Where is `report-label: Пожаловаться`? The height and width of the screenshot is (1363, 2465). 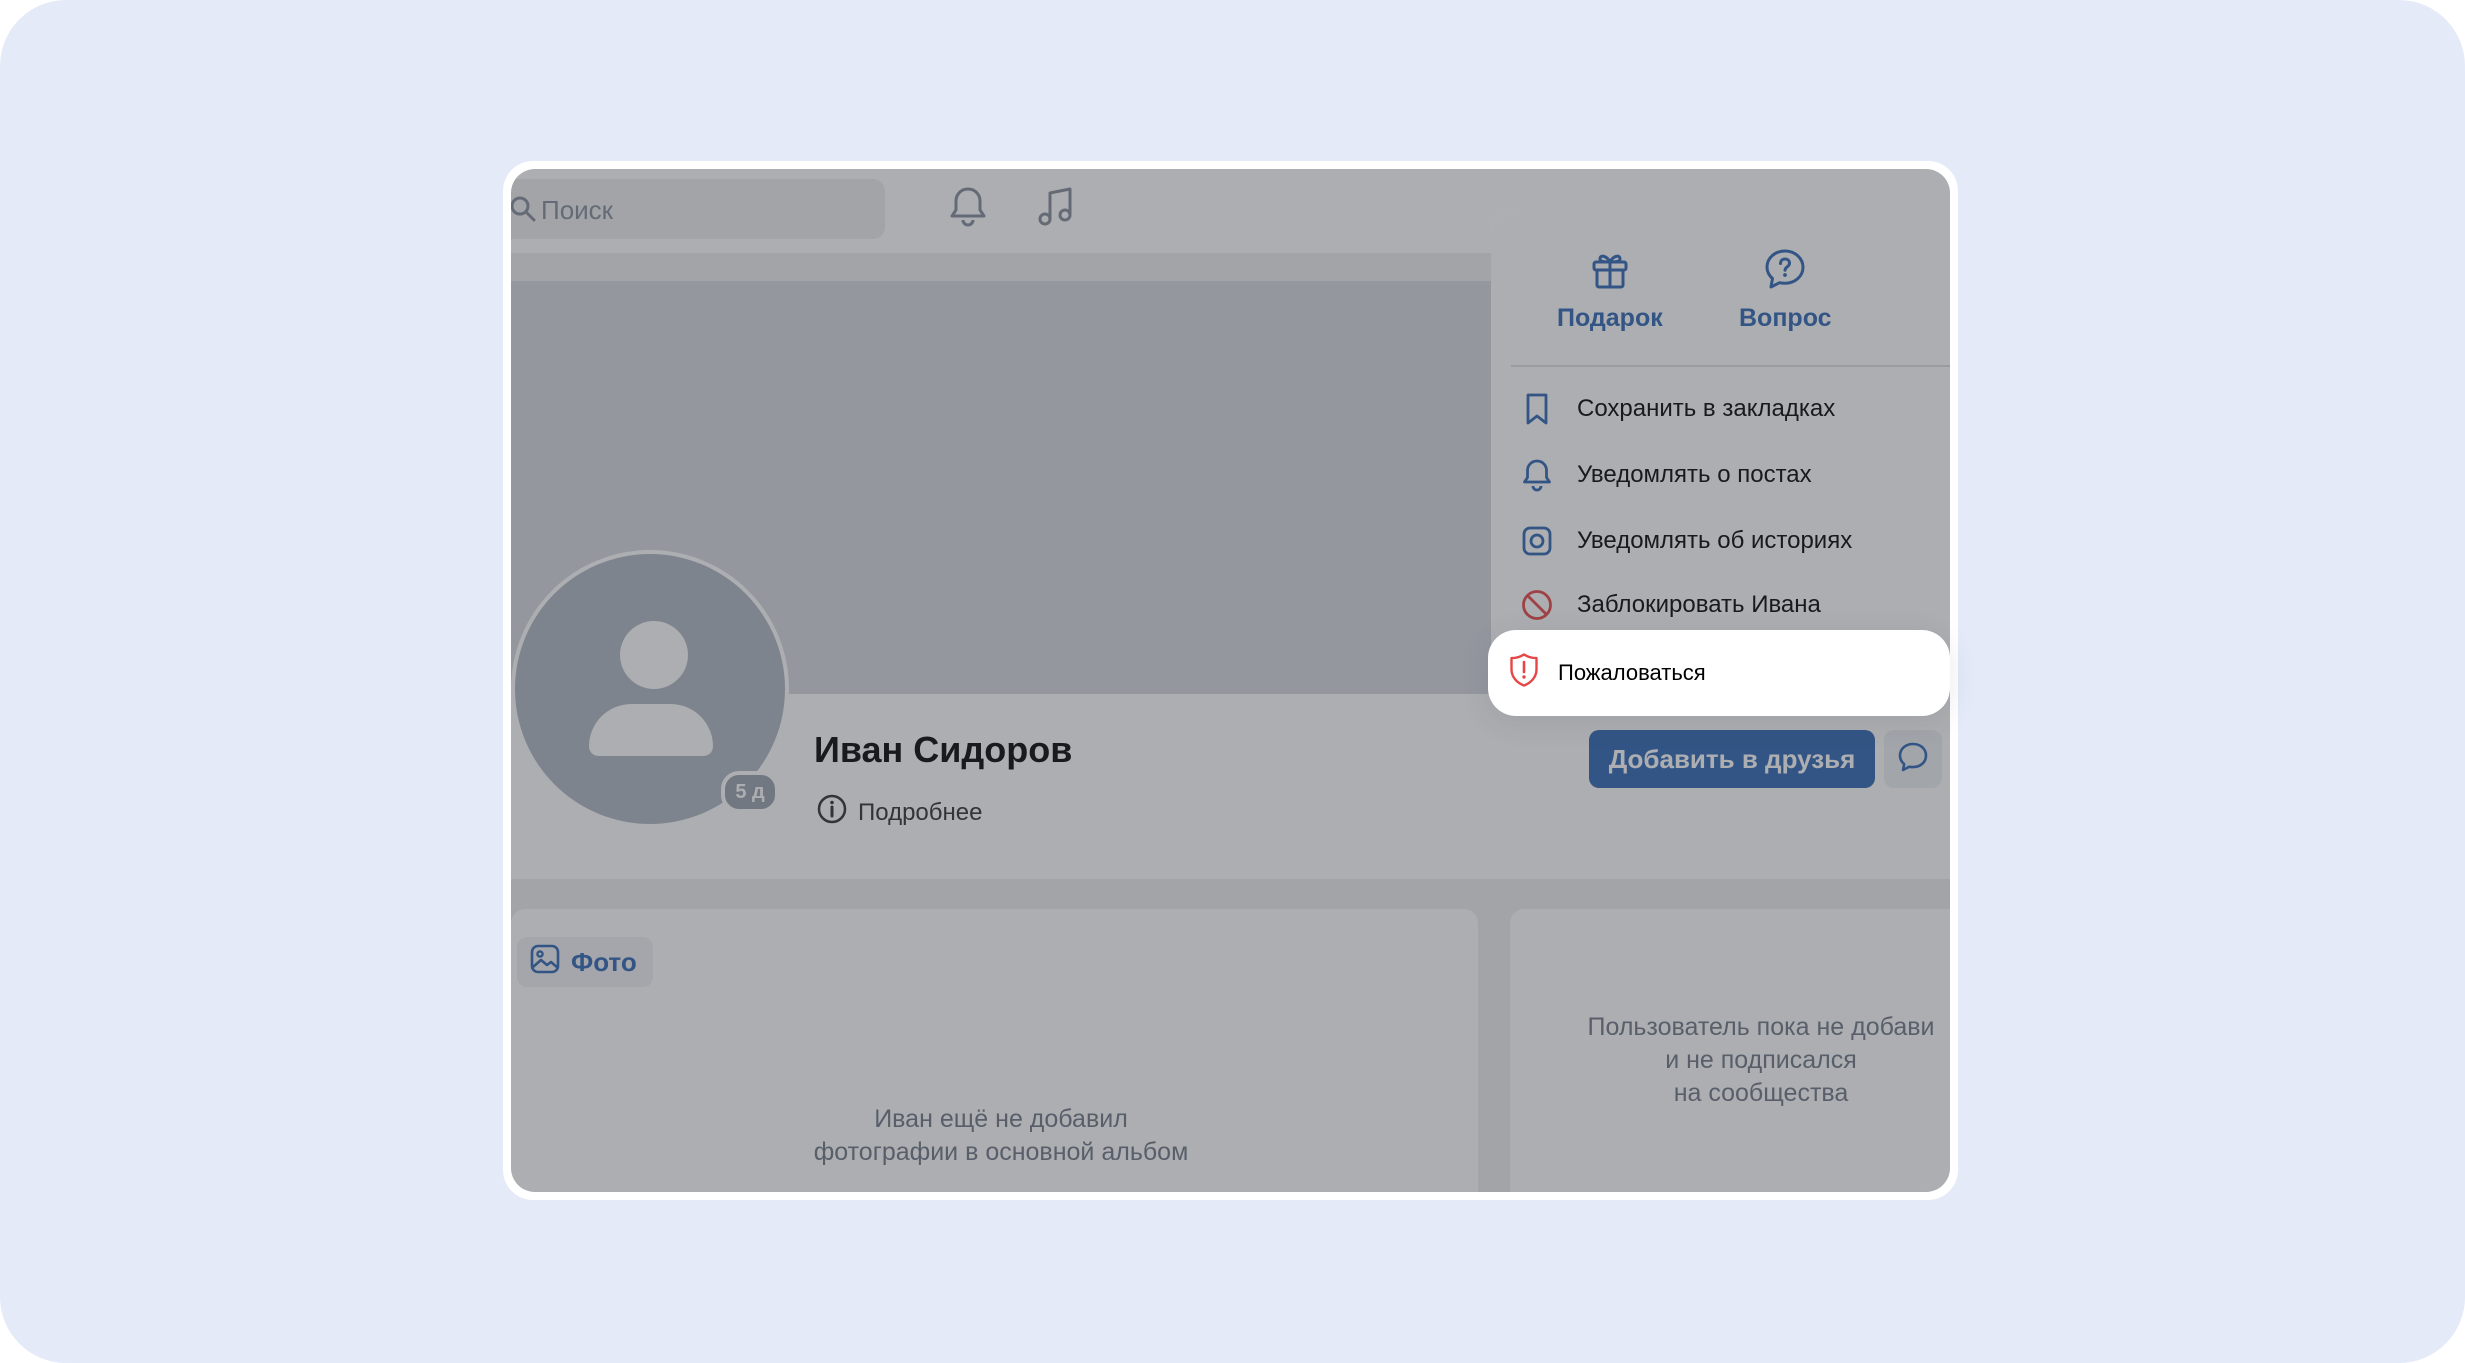 report-label: Пожаловаться is located at coordinates (1632, 672).